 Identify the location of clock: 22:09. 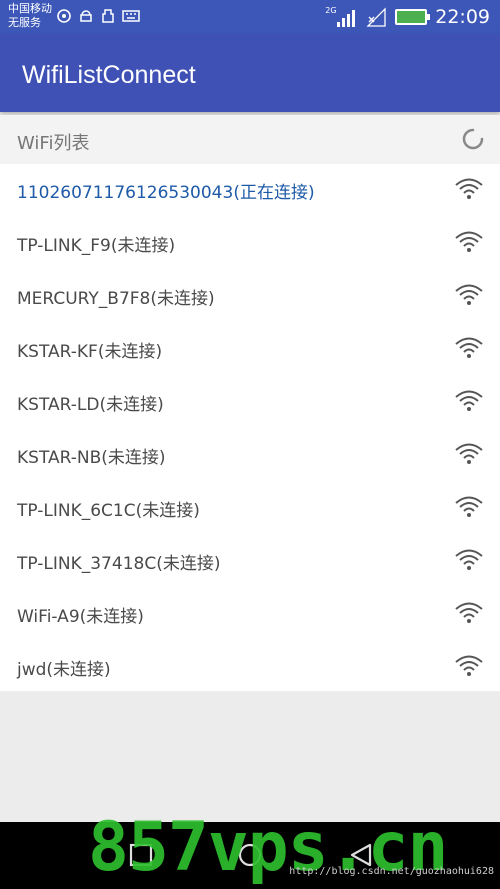
(462, 17).